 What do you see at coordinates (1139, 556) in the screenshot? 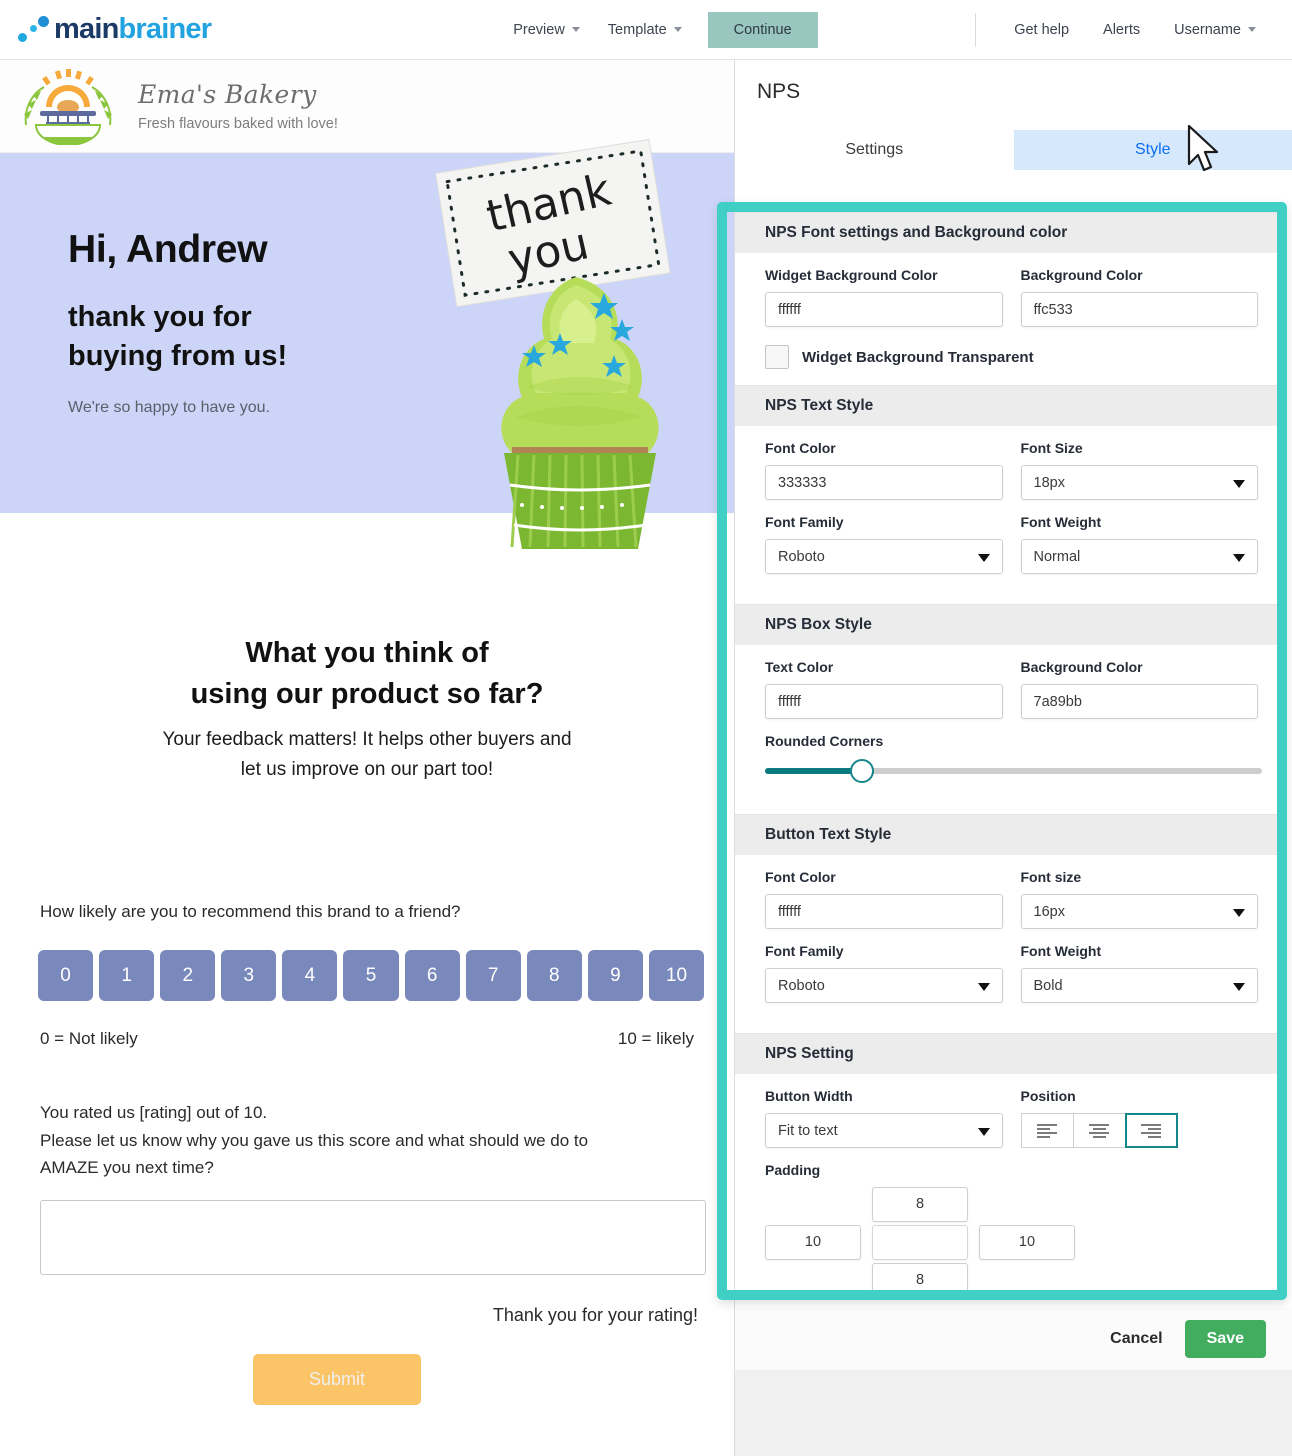
I see `text-font-weight-select` at bounding box center [1139, 556].